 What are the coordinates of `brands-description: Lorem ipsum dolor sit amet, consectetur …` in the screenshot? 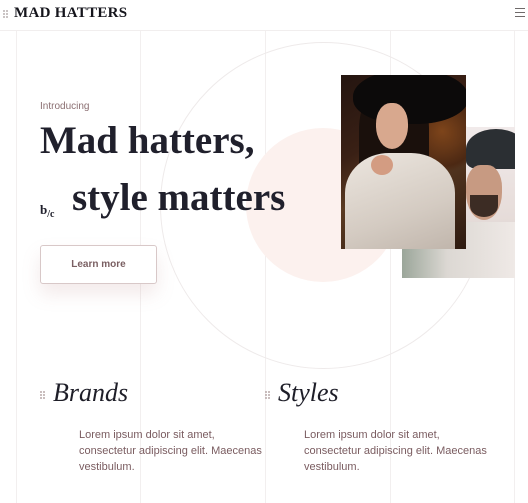 It's located at (170, 451).